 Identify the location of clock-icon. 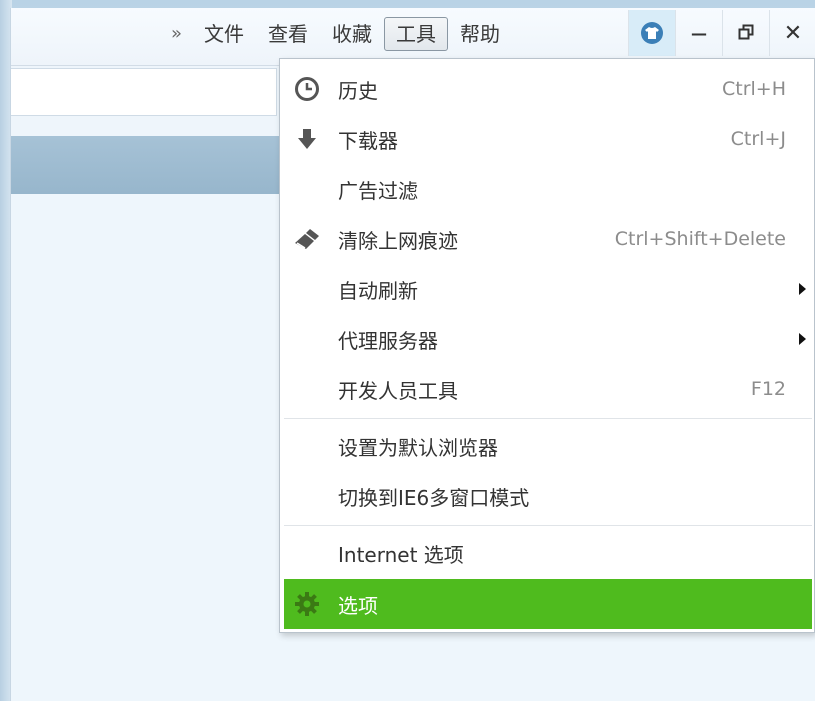
(307, 89).